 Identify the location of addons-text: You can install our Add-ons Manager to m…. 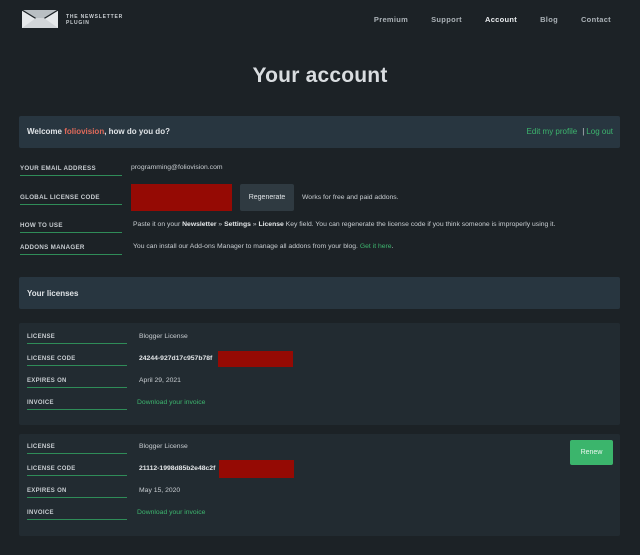
(246, 246).